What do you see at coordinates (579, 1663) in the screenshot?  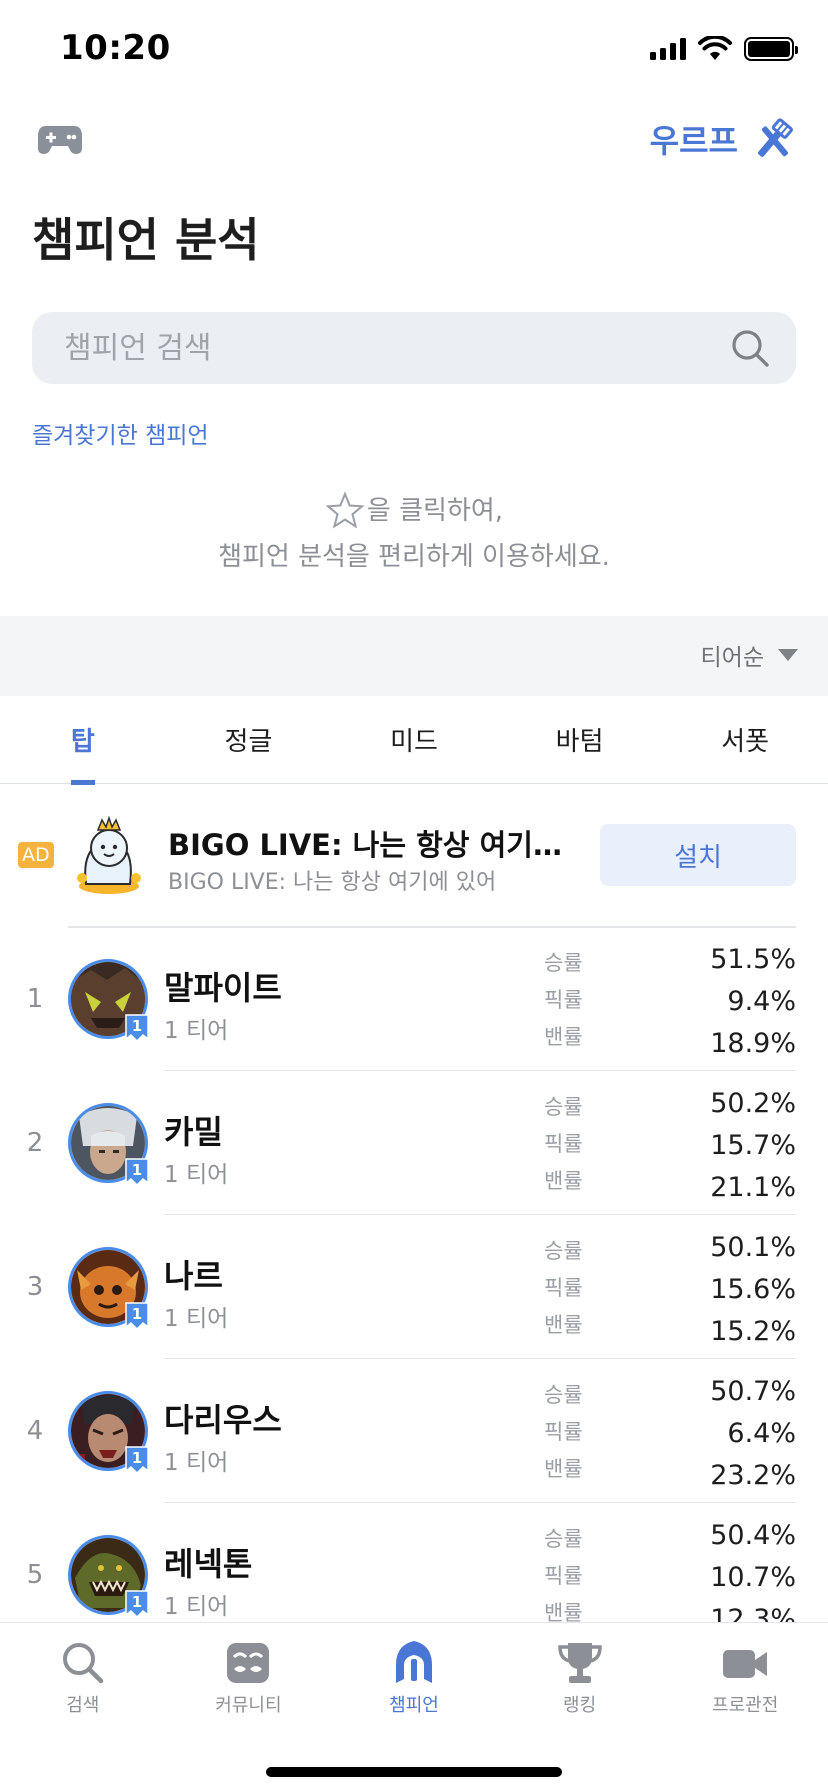 I see `trophy-icon` at bounding box center [579, 1663].